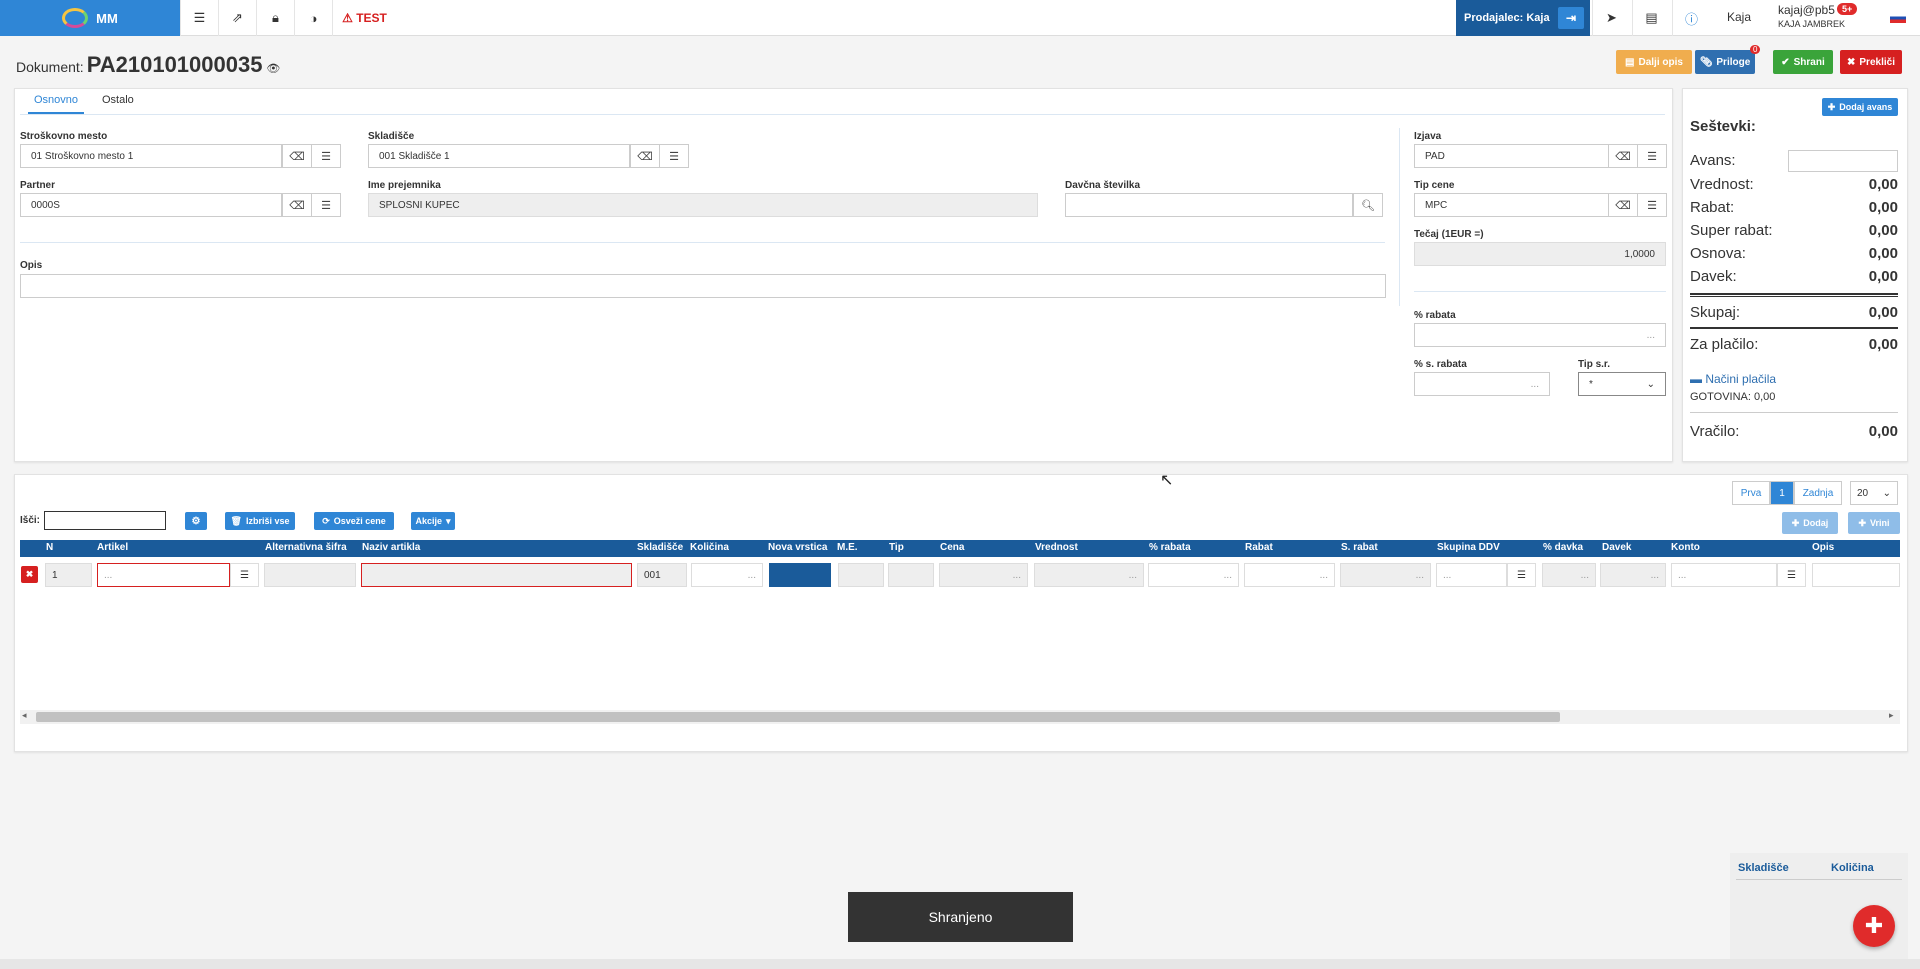 Image resolution: width=1920 pixels, height=969 pixels. Describe the element at coordinates (1691, 18) in the screenshot. I see `info-icon: ⓘ` at that location.